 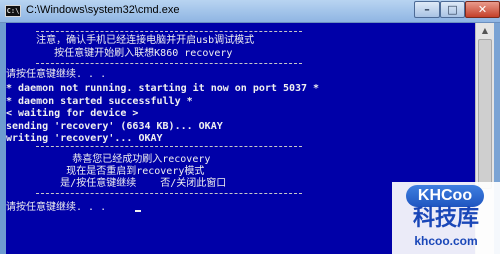 What do you see at coordinates (250, 11) in the screenshot?
I see `title-bar: C:\ C:\Windows\system32\cmd.exe – □ ✕` at bounding box center [250, 11].